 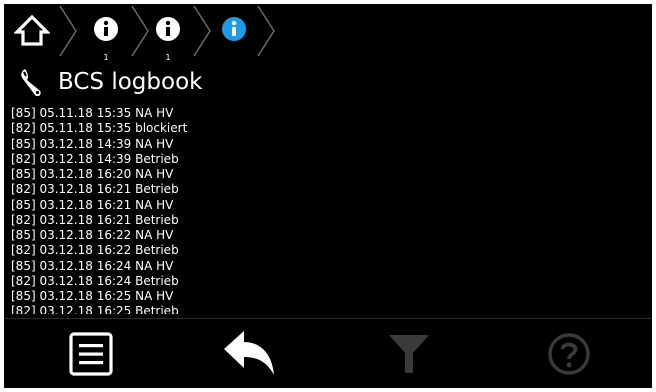 I want to click on breadcrumb-item-current, so click(x=234, y=36).